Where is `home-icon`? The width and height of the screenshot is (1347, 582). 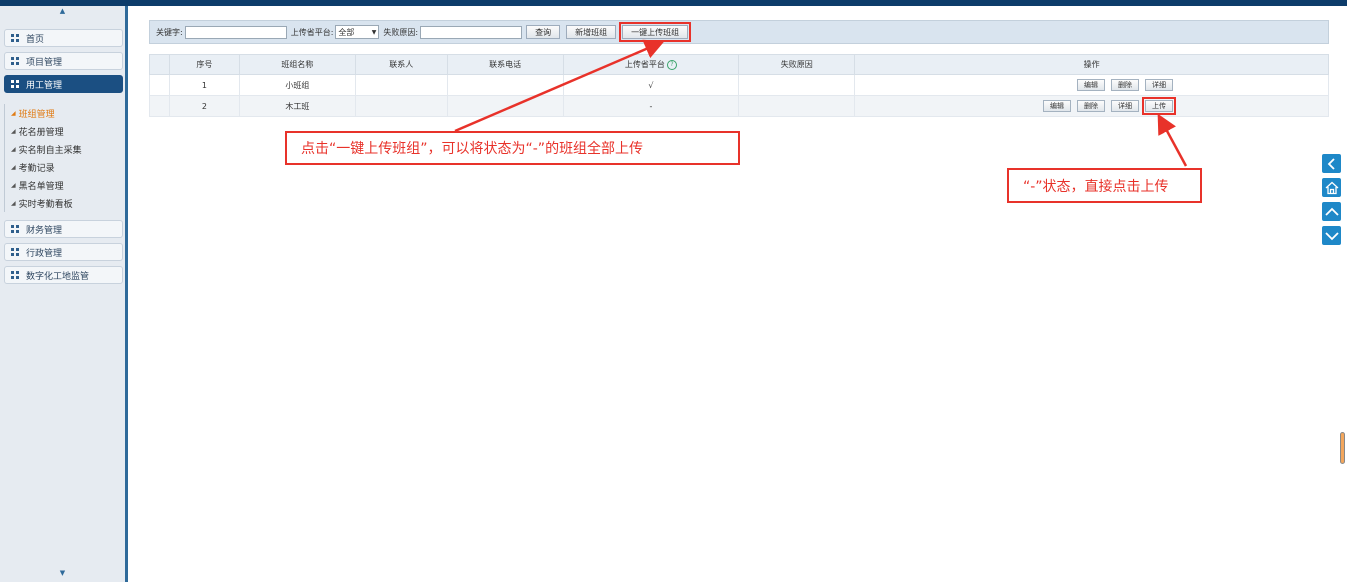 home-icon is located at coordinates (1331, 187).